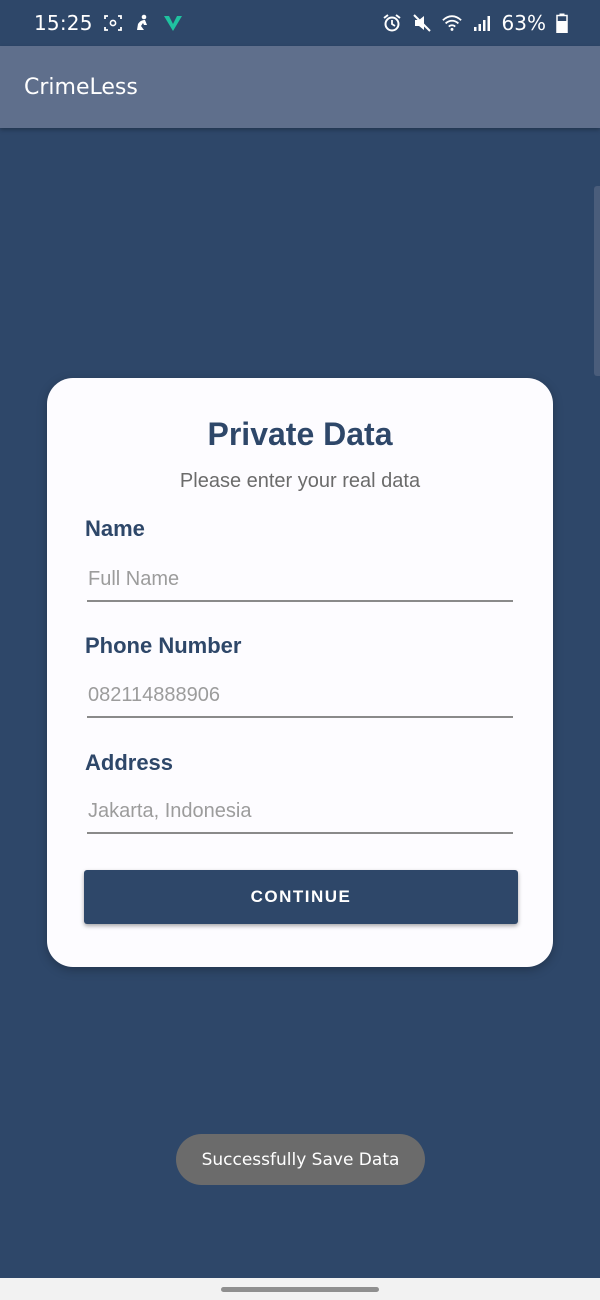 This screenshot has height=1300, width=600. I want to click on toast-text: Successfully Save Data, so click(300, 1159).